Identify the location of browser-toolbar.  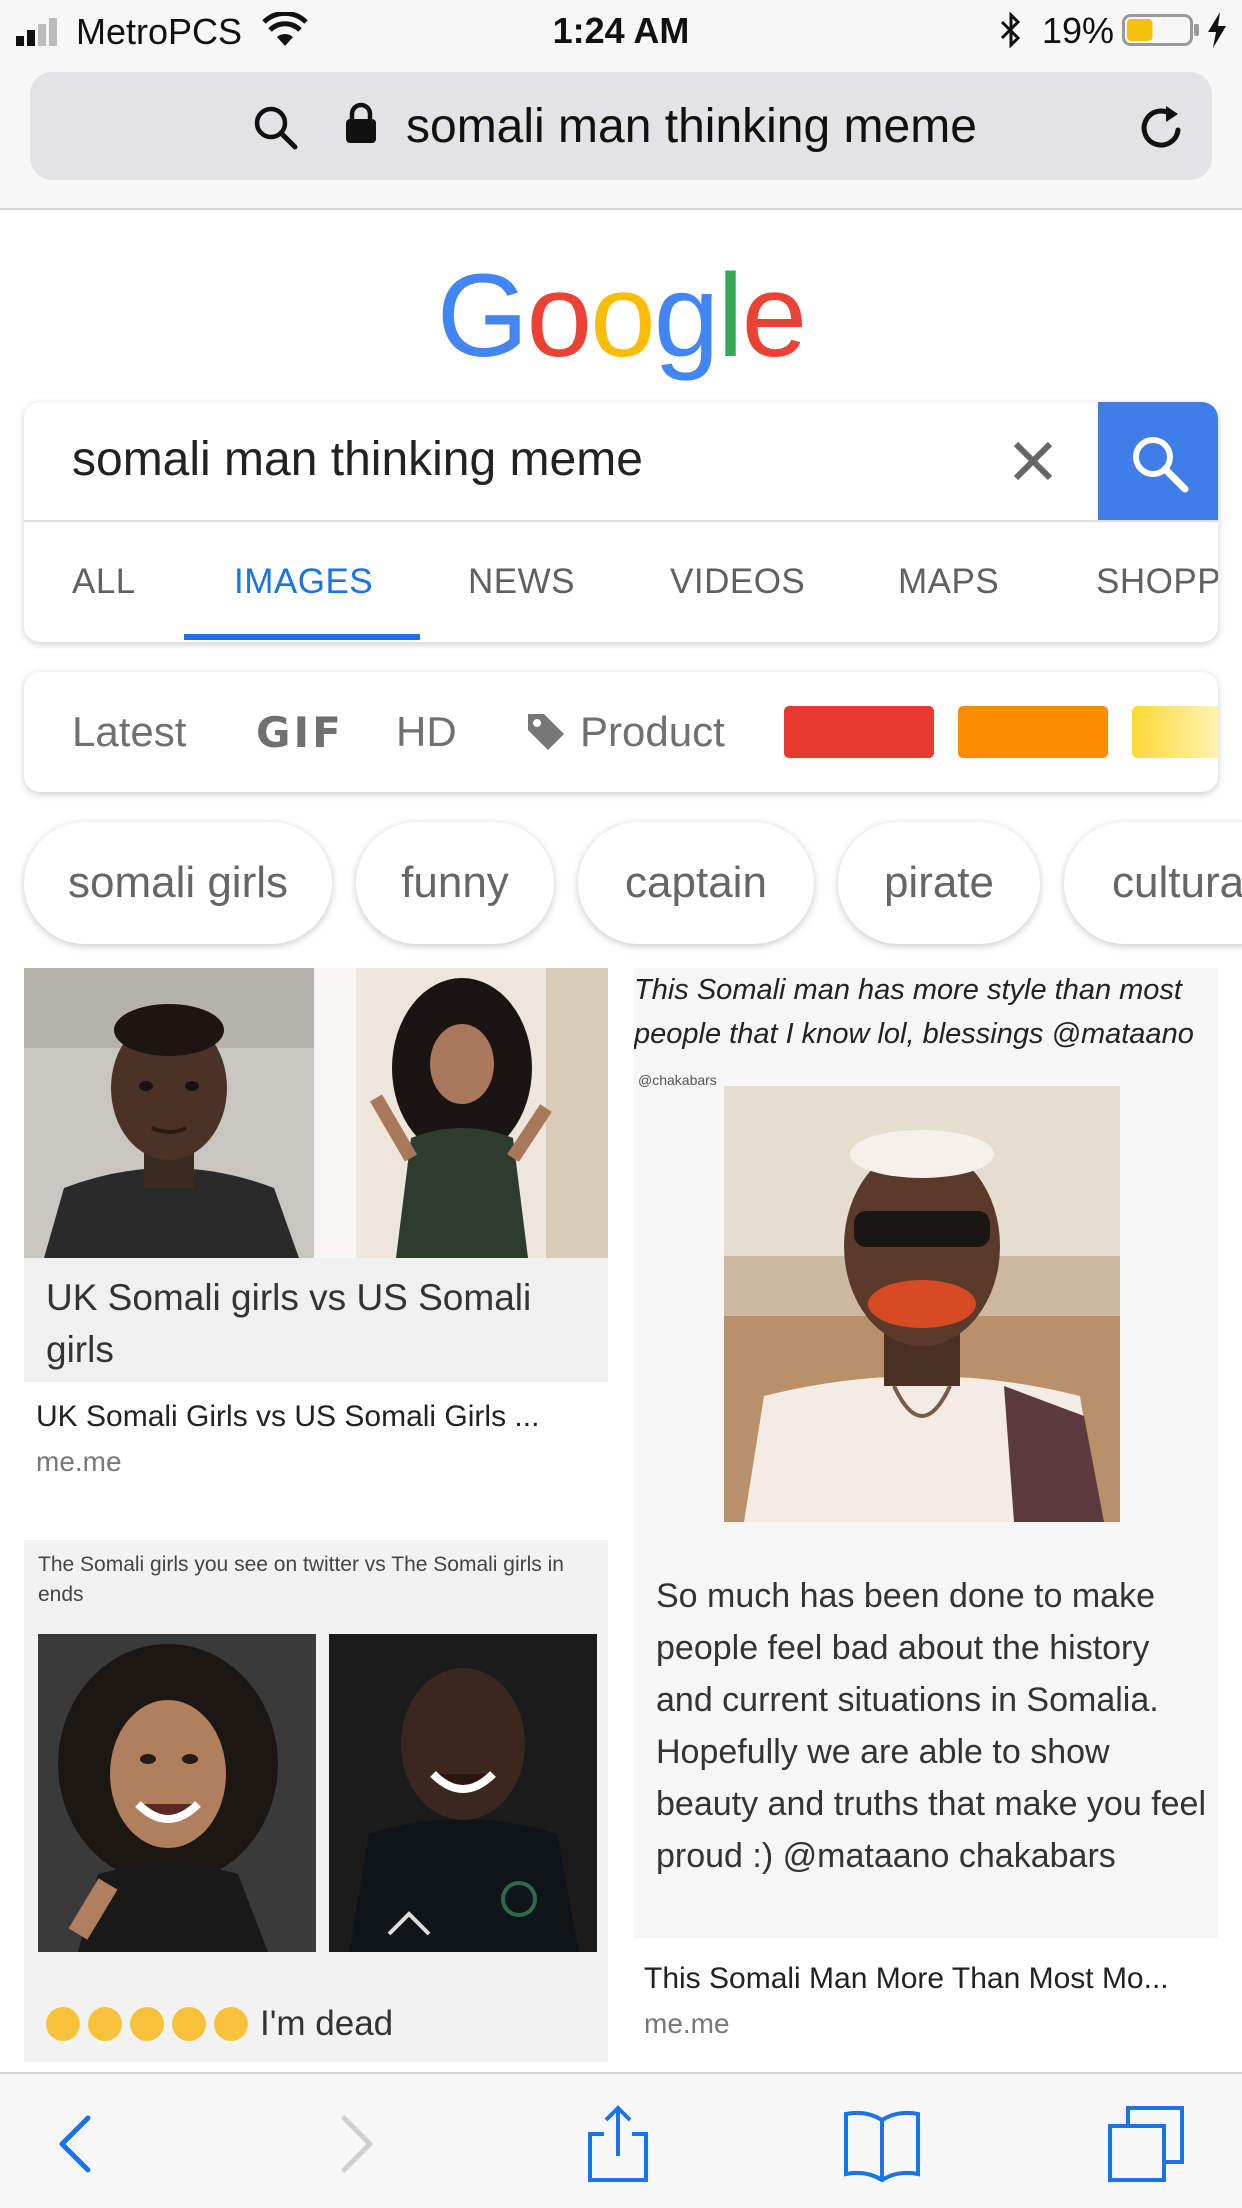
(621, 2140).